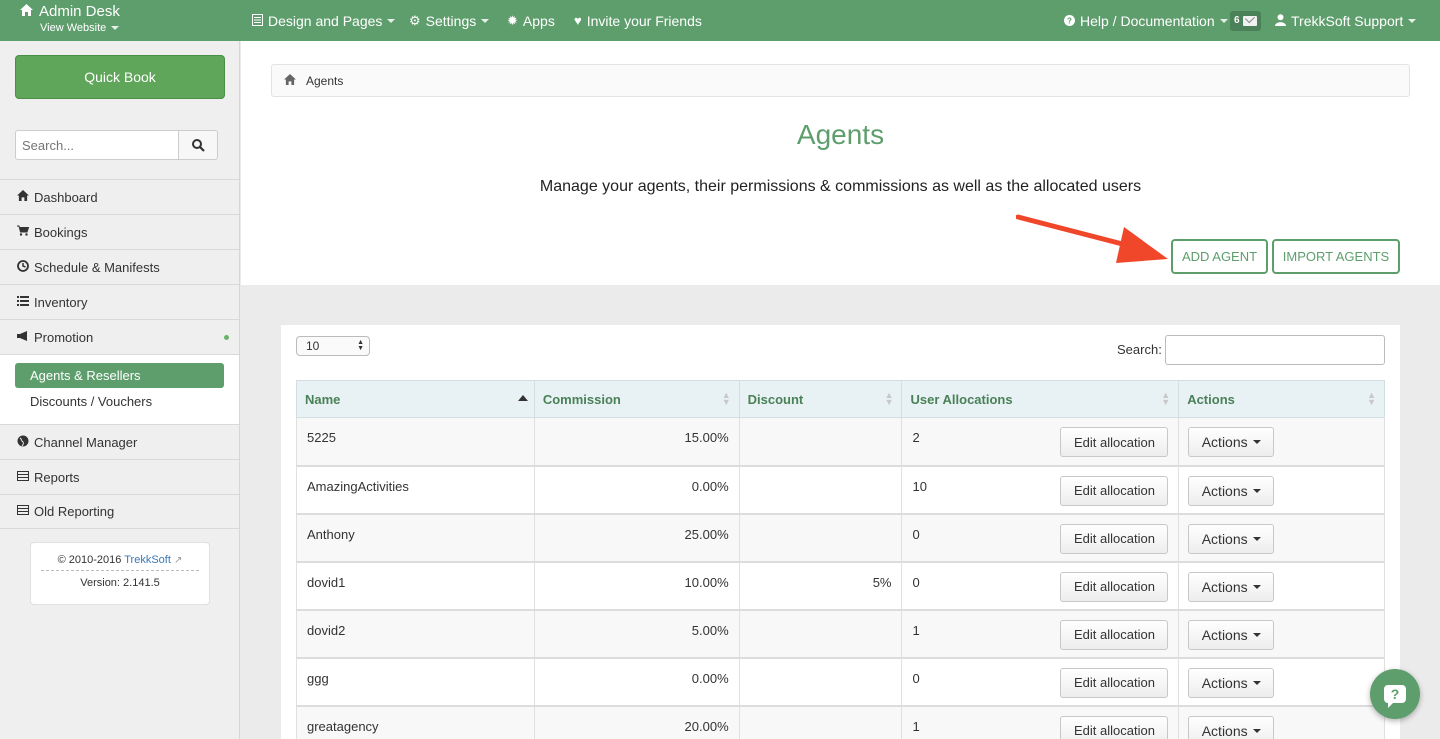 The width and height of the screenshot is (1440, 739). Describe the element at coordinates (119, 511) in the screenshot. I see `sidebar-item-old-reporting: Old Reporting` at that location.